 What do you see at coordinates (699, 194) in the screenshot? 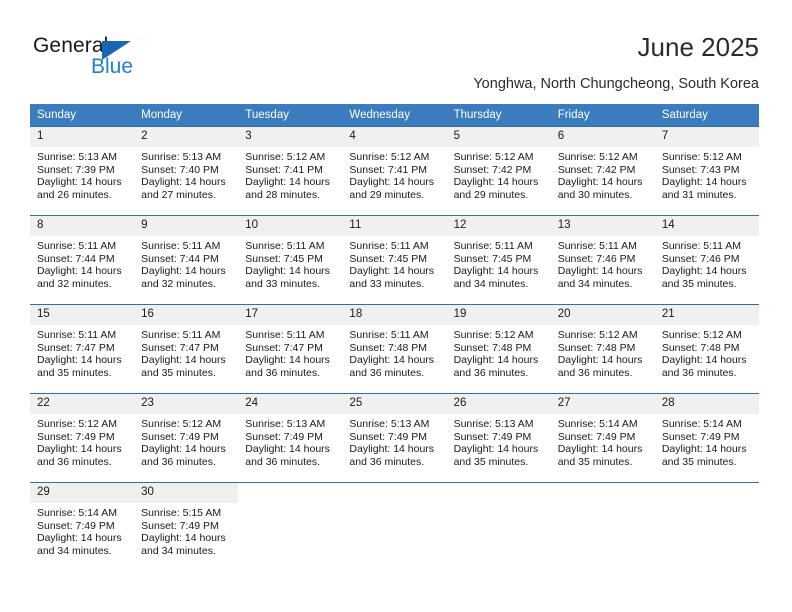
I see `daylight-line2: and 31 minutes.` at bounding box center [699, 194].